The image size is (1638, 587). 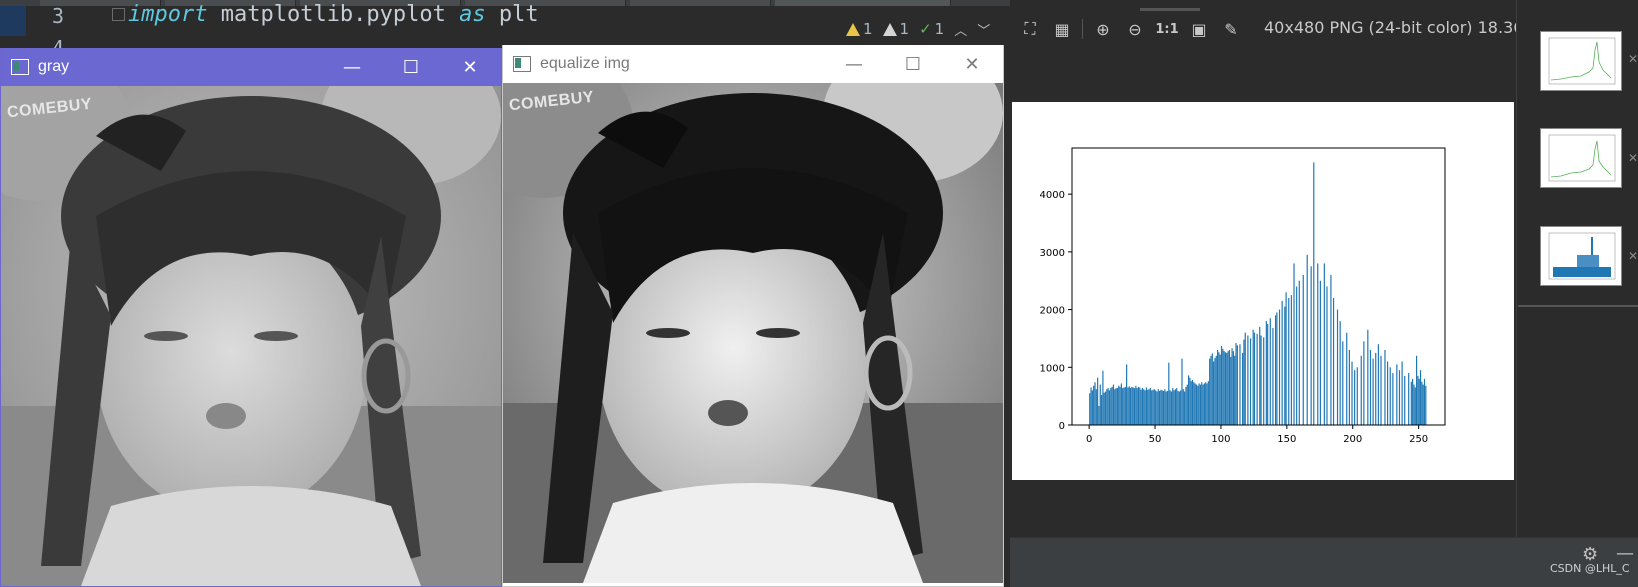 What do you see at coordinates (1418, 439) in the screenshot?
I see `x-tick-label: 250` at bounding box center [1418, 439].